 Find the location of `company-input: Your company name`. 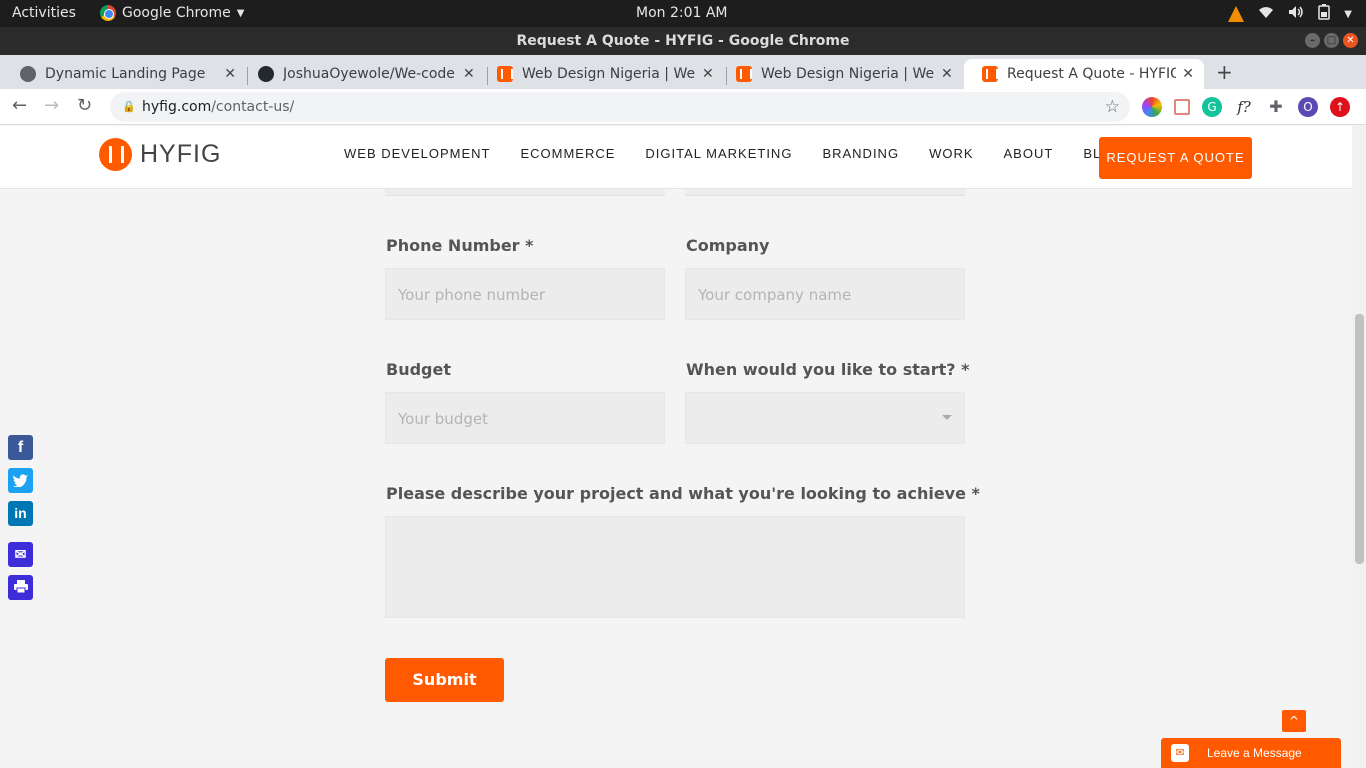

company-input: Your company name is located at coordinates (825, 294).